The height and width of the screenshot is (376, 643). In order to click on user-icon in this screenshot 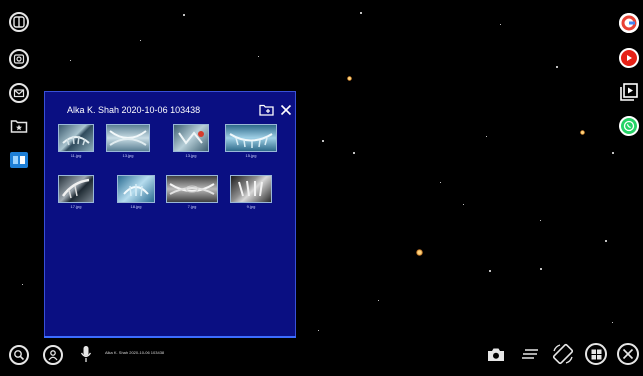, I will do `click(53, 355)`.